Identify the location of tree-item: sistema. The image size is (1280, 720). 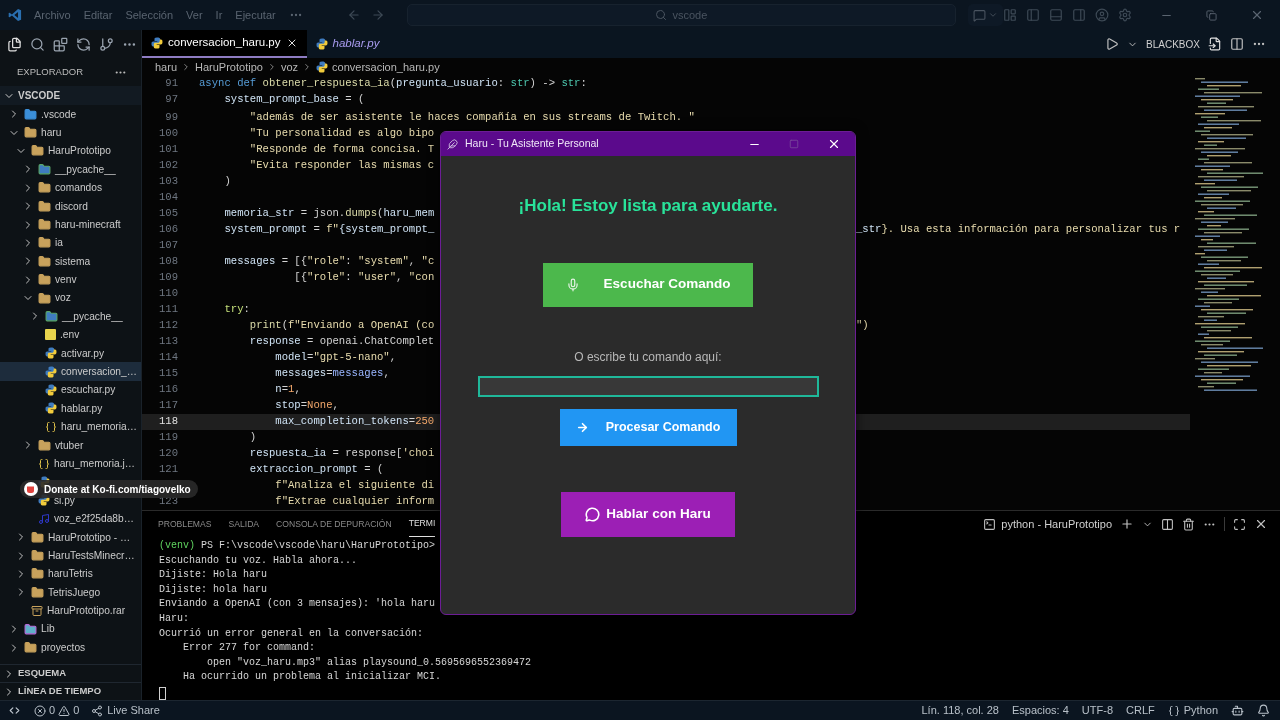
(70, 261).